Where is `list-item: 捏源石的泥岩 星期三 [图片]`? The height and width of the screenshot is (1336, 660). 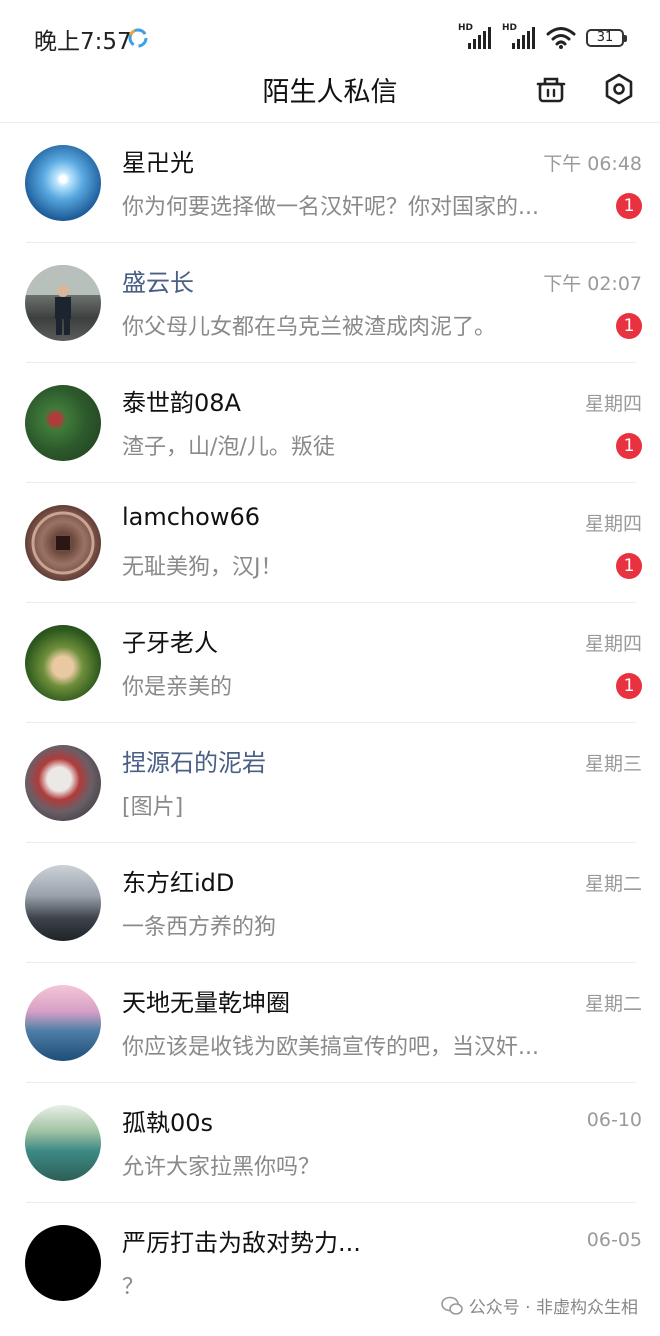
list-item: 捏源石的泥岩 星期三 [图片] is located at coordinates (330, 783).